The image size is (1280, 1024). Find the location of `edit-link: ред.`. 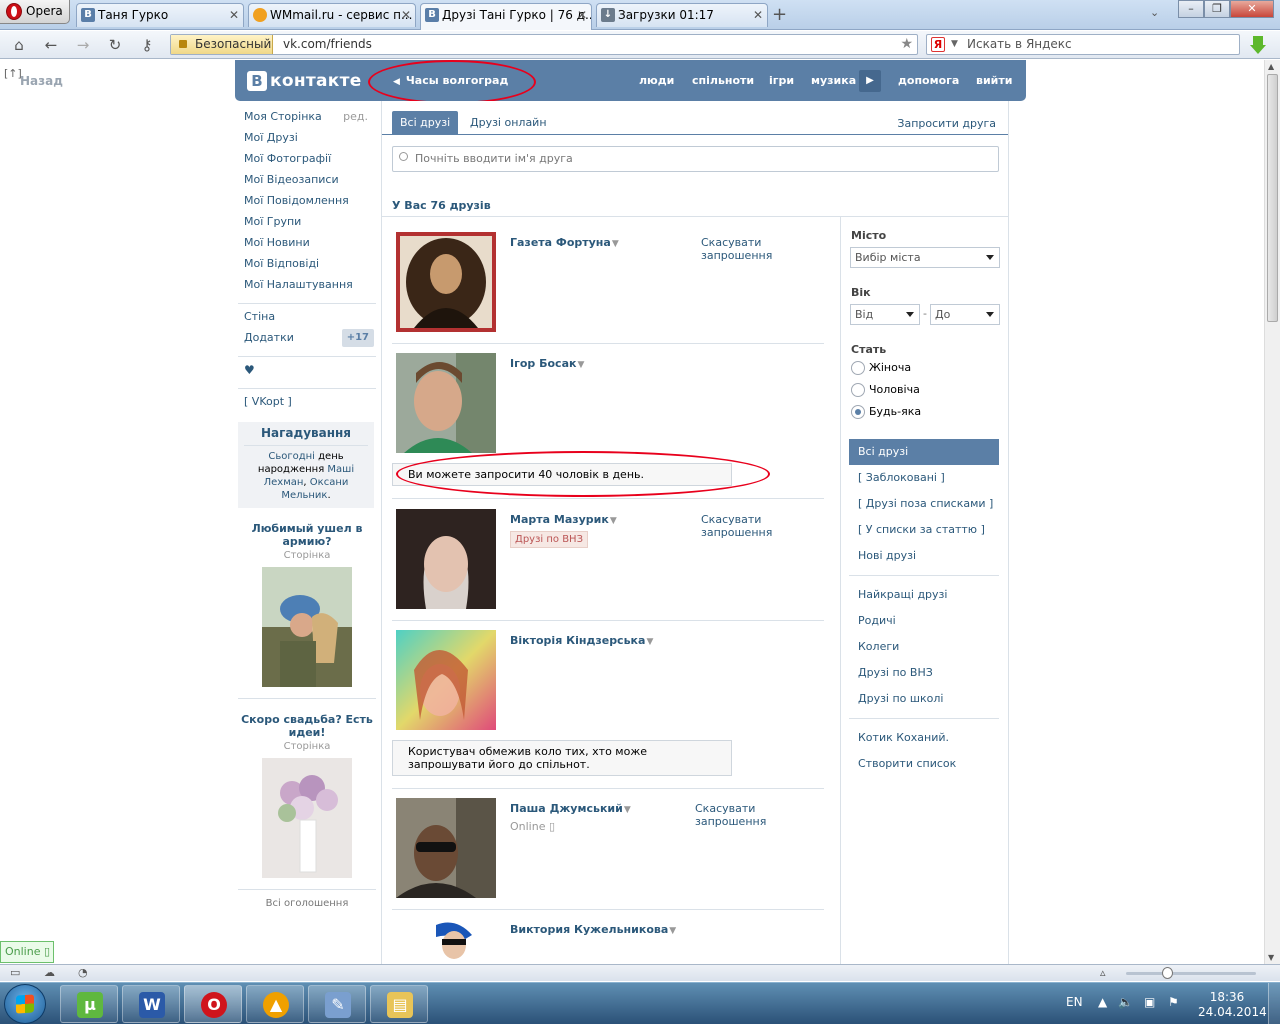

edit-link: ред. is located at coordinates (355, 117).